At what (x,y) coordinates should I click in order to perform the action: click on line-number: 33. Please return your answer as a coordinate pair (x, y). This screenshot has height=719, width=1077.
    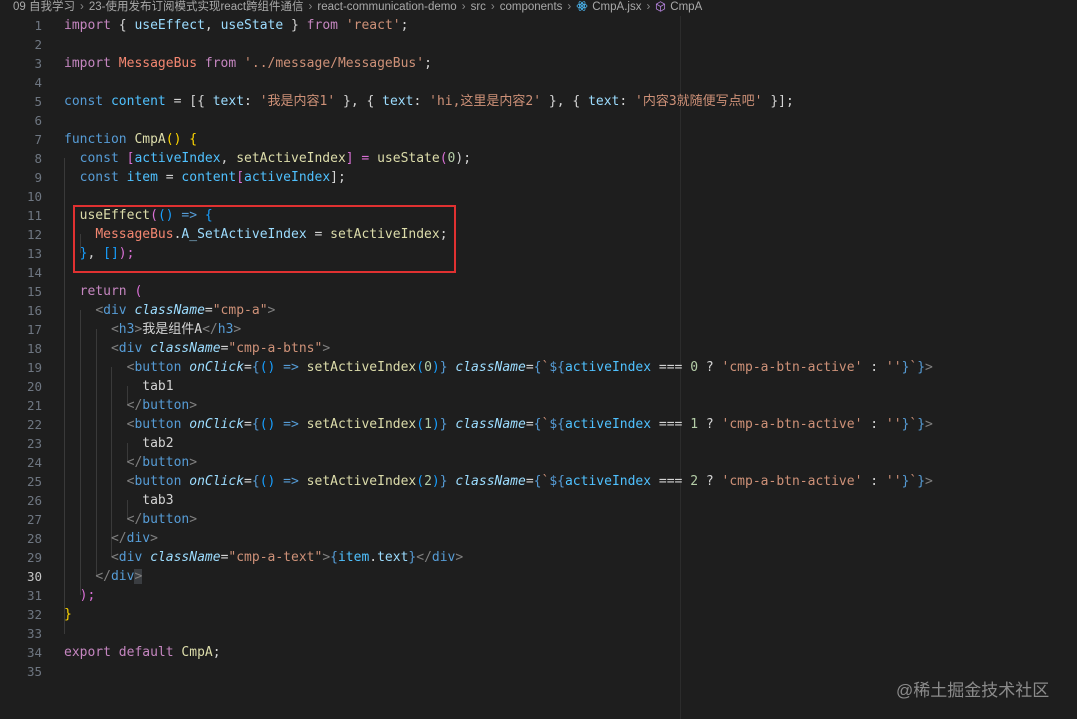
    Looking at the image, I should click on (34, 633).